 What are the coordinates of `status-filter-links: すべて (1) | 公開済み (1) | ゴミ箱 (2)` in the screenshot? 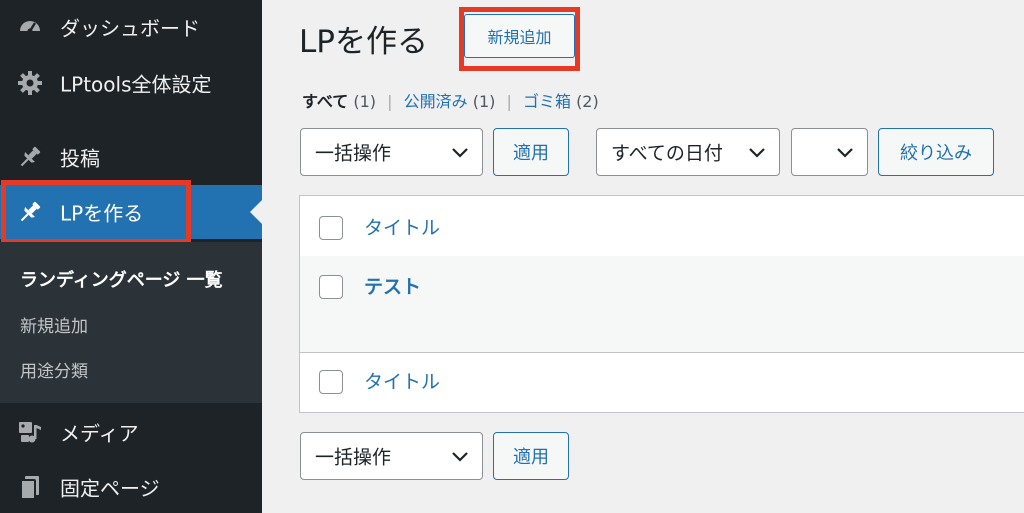 It's located at (450, 100).